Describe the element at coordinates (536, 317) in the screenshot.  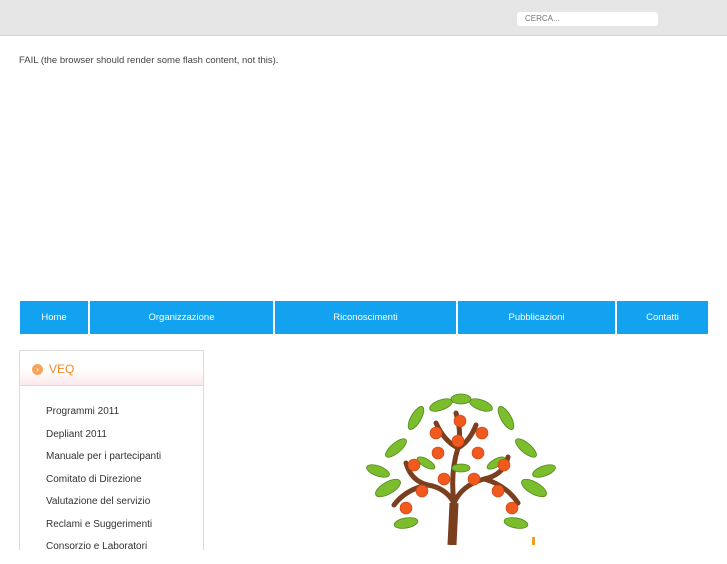
I see `nav-pubblicazioni: Pubblicazioni` at that location.